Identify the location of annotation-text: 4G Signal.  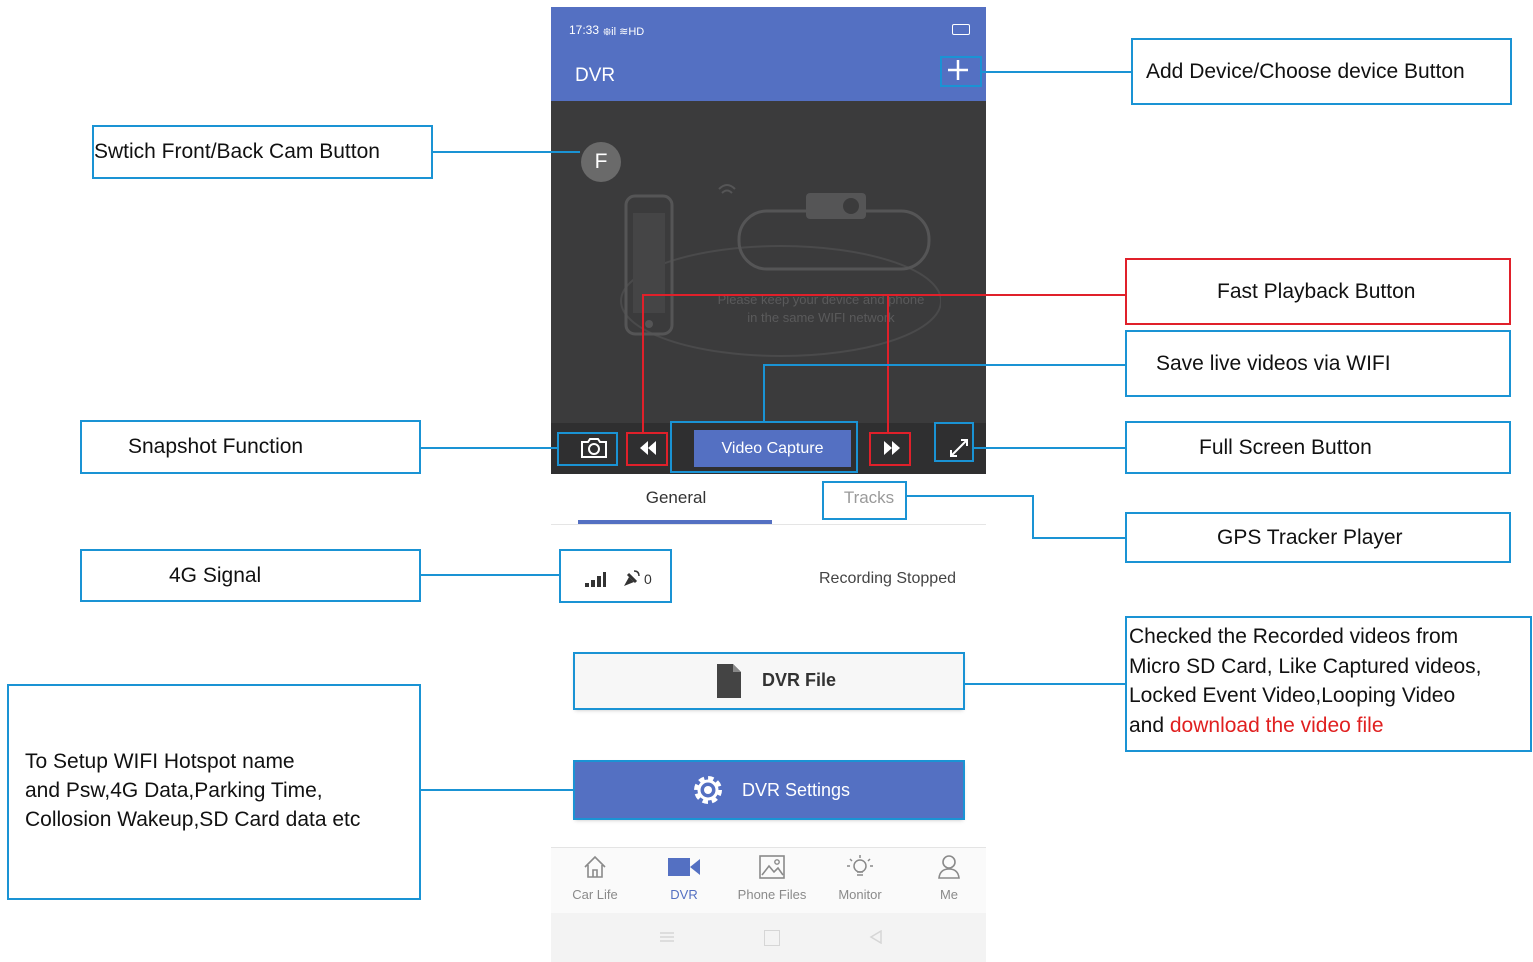
(215, 575).